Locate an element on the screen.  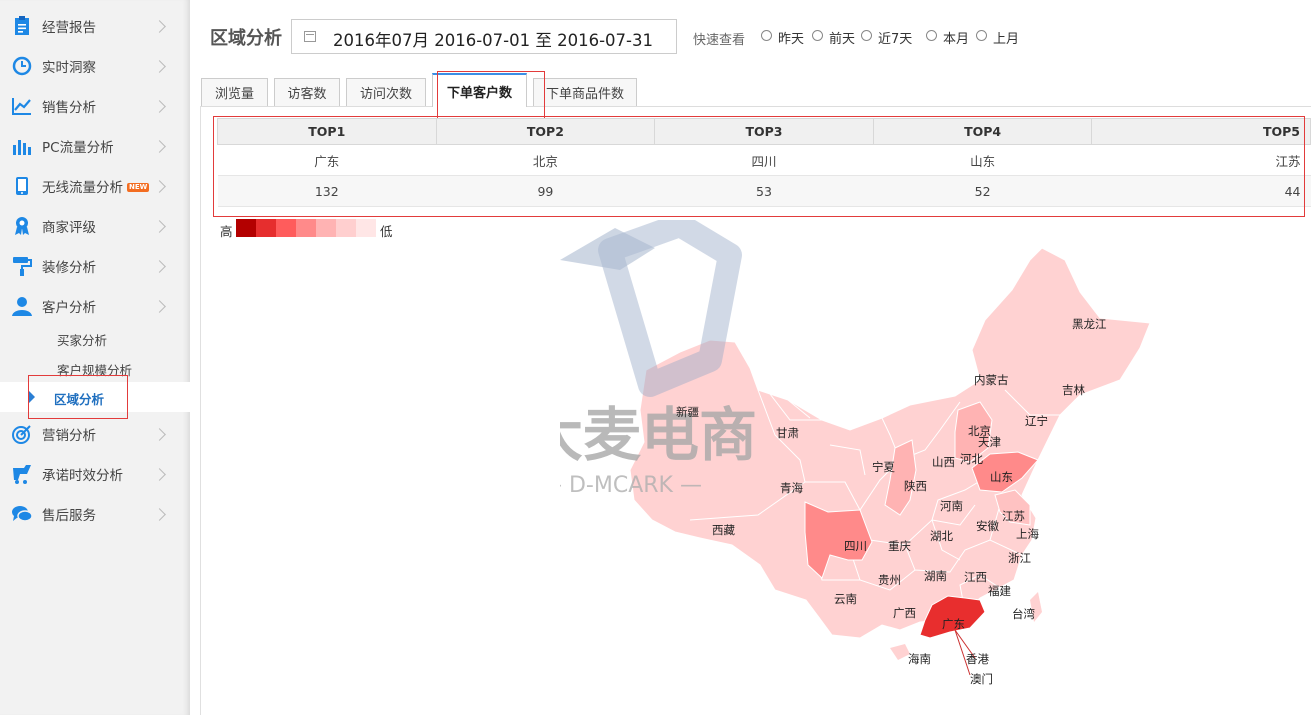
table-cell-value: 53 is located at coordinates (764, 191).